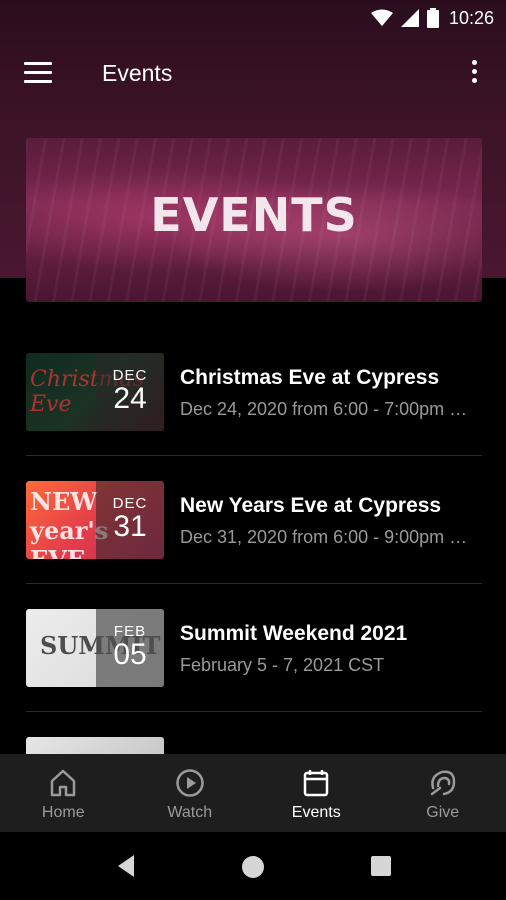  Describe the element at coordinates (253, 18) in the screenshot. I see `status-bar: 10:26` at that location.